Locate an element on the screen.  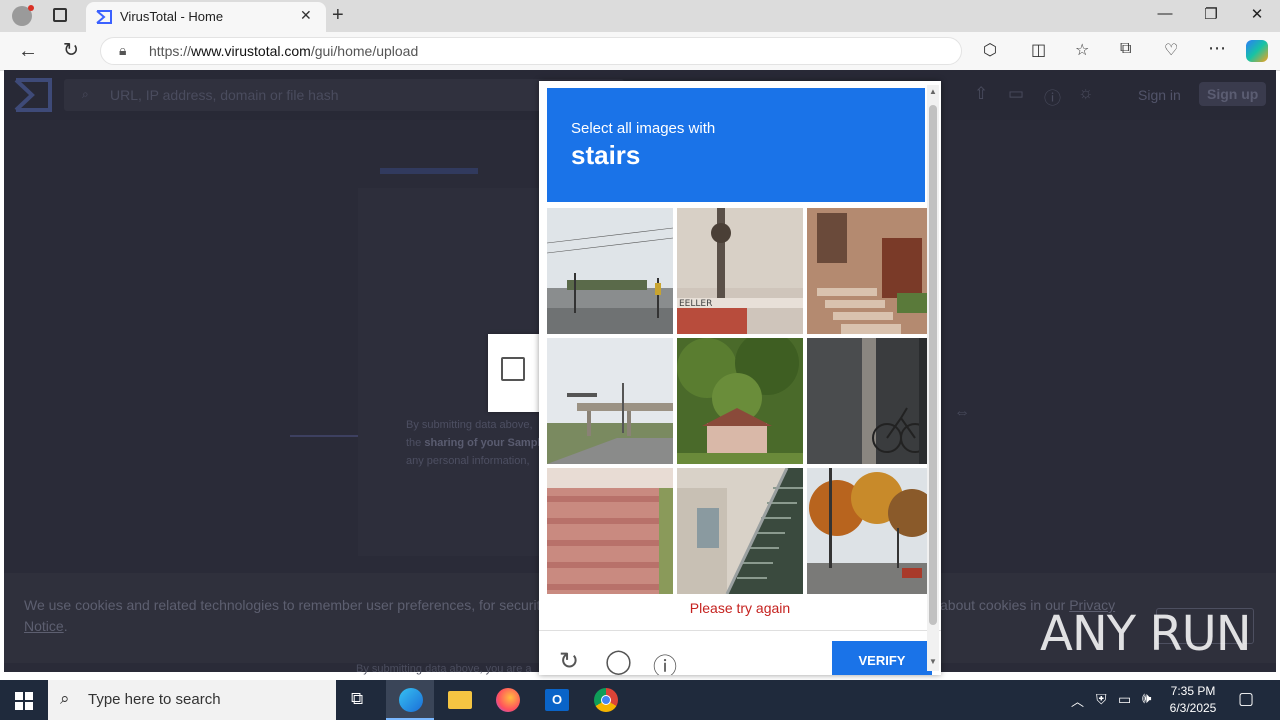
new-tab-icon: + is located at coordinates (338, 15).